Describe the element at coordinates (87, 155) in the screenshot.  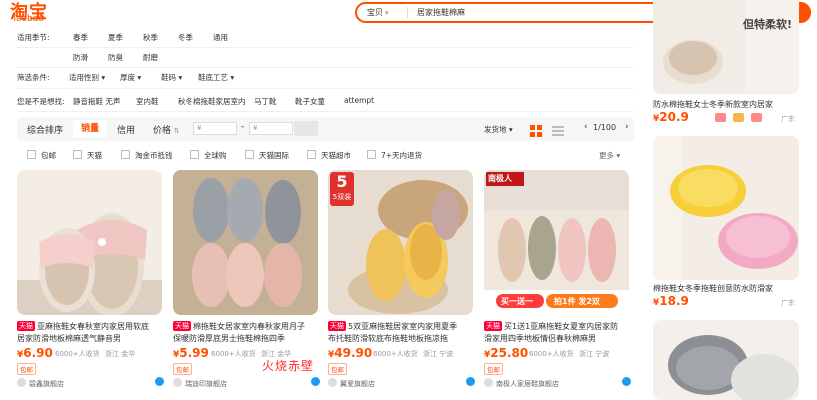
I see `checkbox-tmall: 天猫` at that location.